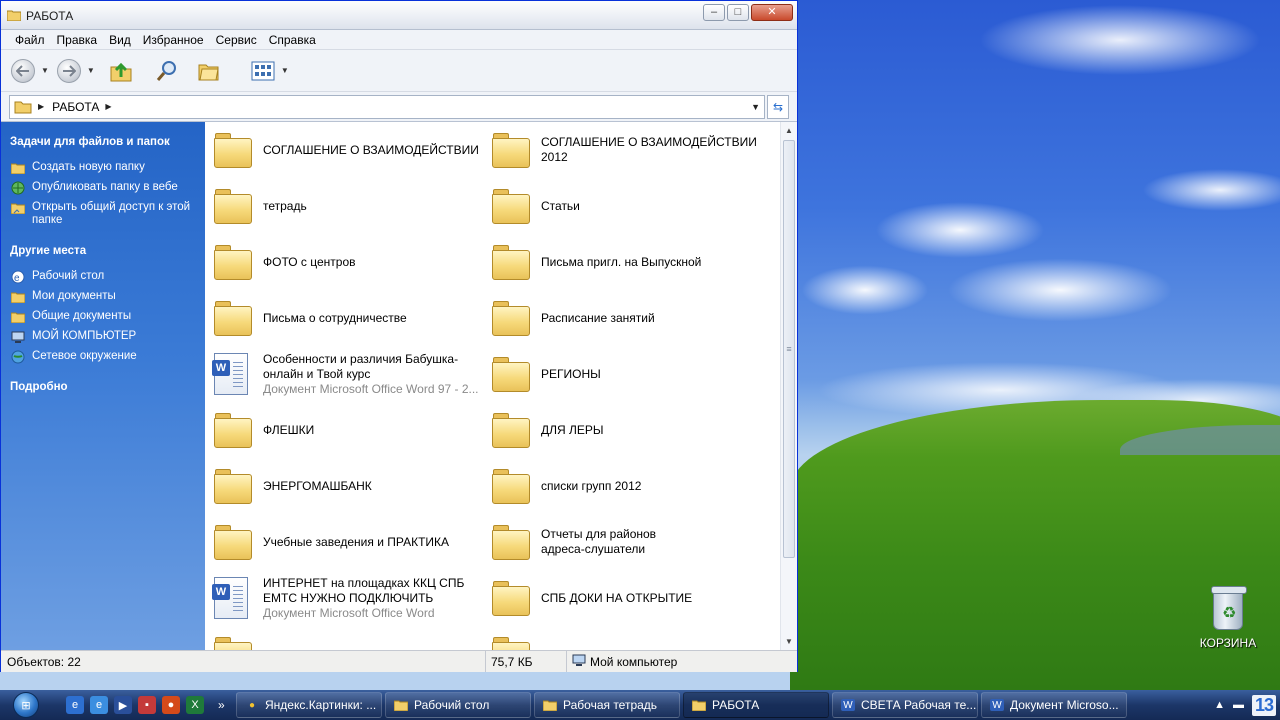  I want to click on task-button-active: РАБОТА, so click(756, 705).